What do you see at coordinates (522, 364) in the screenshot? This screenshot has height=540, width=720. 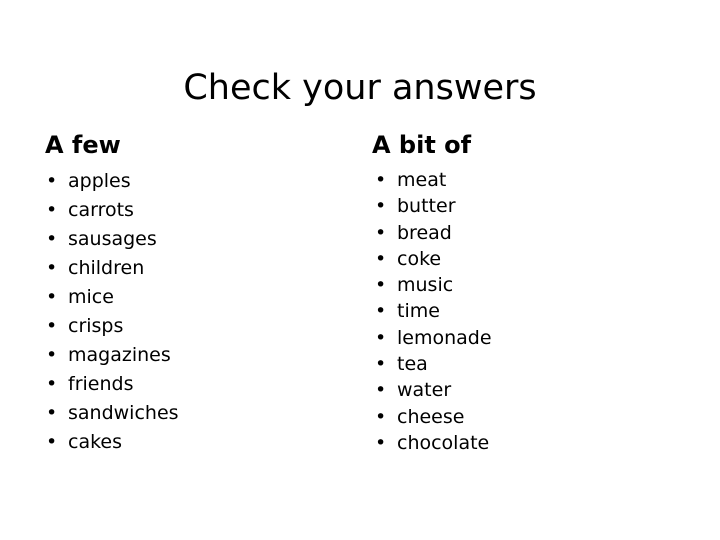 I see `list-item: • tea` at bounding box center [522, 364].